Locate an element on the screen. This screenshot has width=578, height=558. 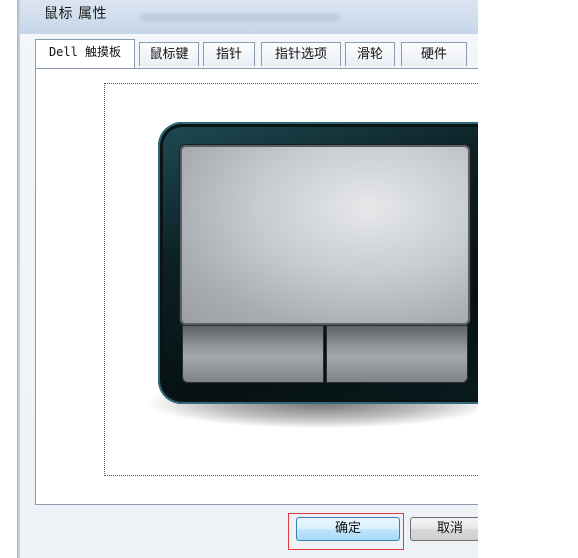
tab-hardware: 硬件 is located at coordinates (434, 54).